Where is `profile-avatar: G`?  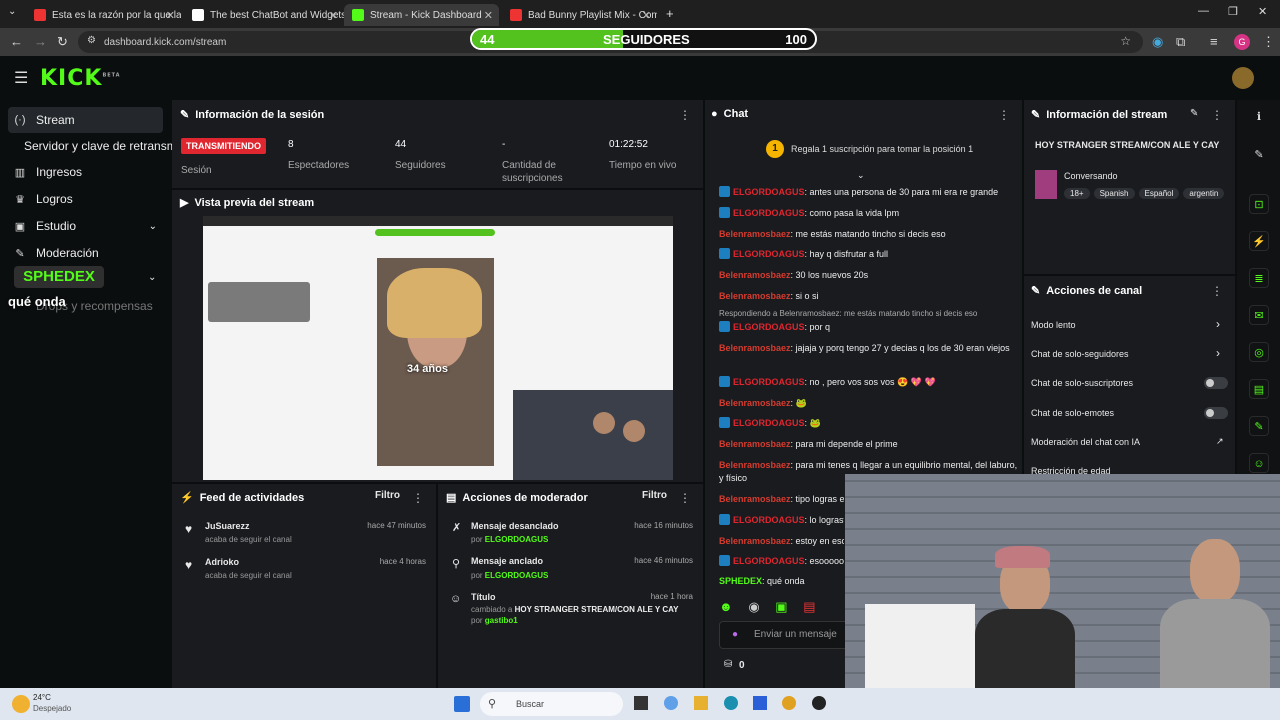 profile-avatar: G is located at coordinates (1242, 42).